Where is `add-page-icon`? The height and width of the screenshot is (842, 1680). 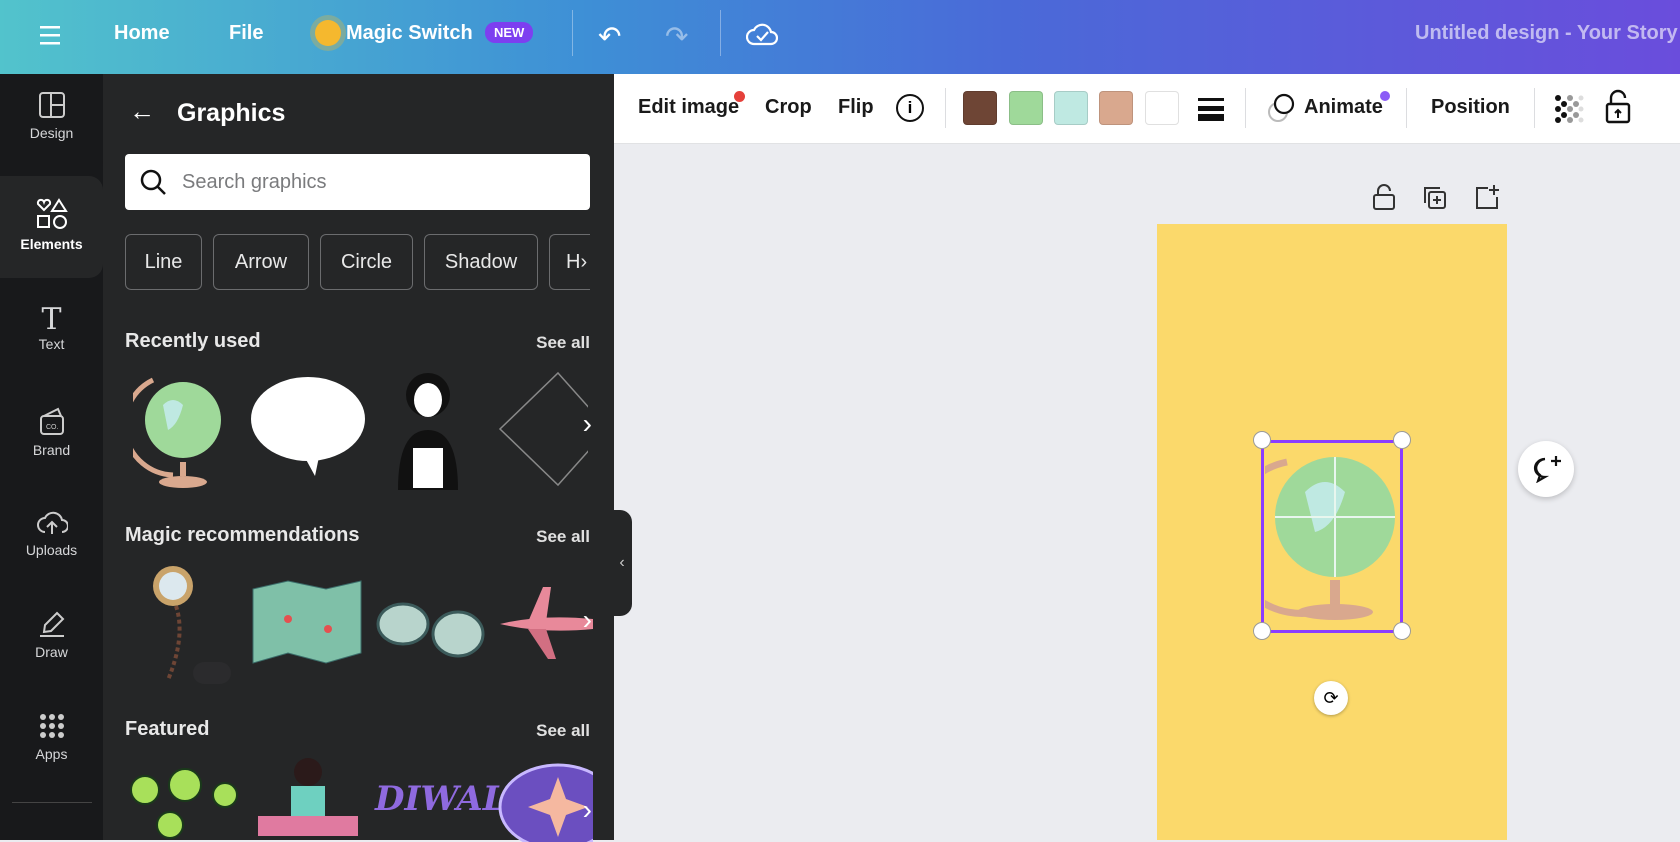 add-page-icon is located at coordinates (1487, 199).